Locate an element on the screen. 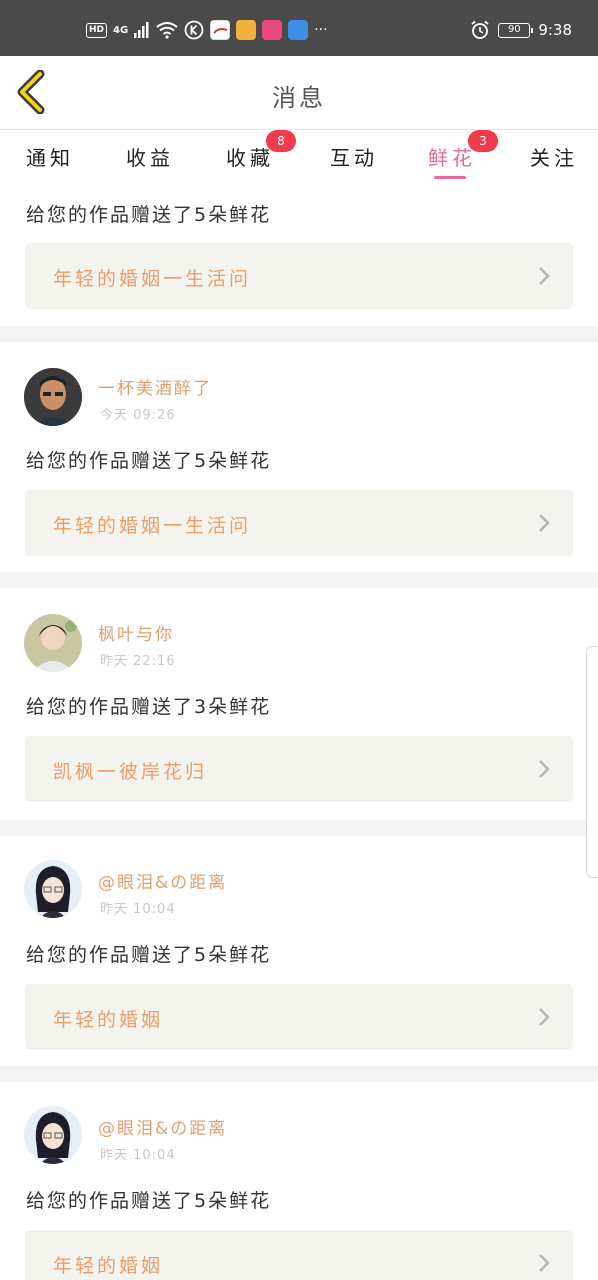 The image size is (598, 1280). active-tab-indicator is located at coordinates (450, 177).